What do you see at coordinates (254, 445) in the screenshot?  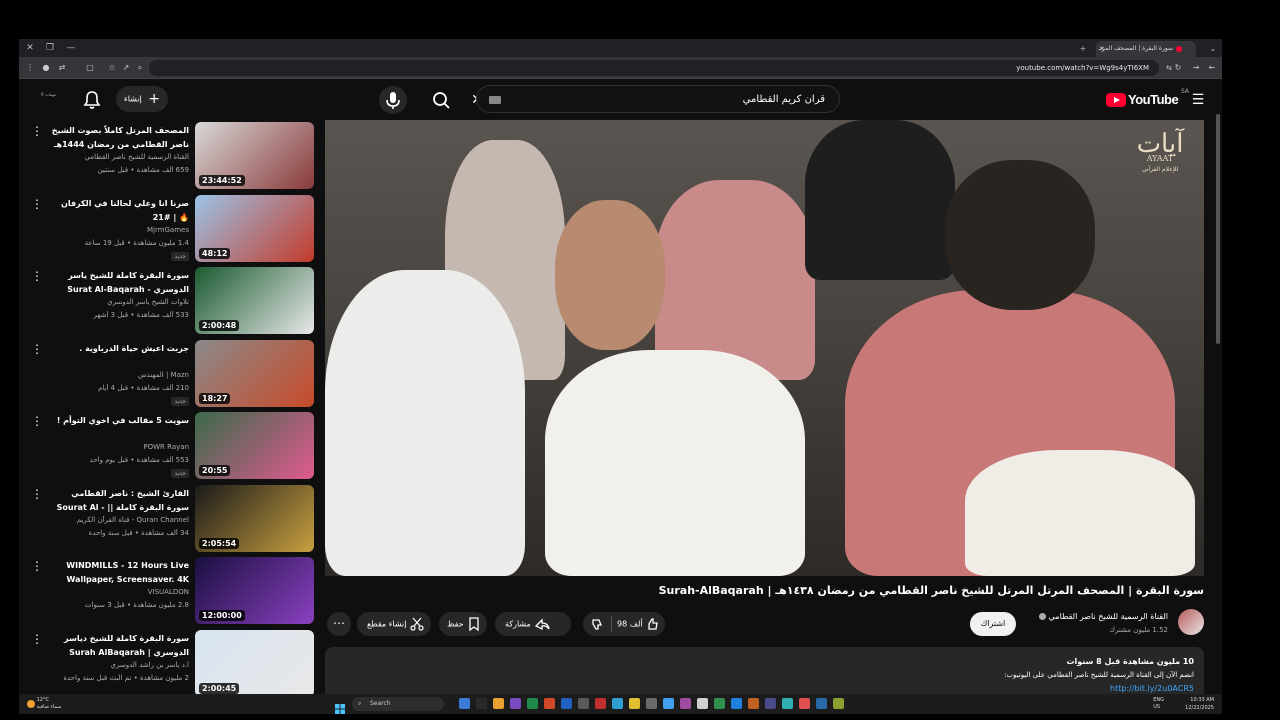 I see `video-thumbnail: 20:55` at bounding box center [254, 445].